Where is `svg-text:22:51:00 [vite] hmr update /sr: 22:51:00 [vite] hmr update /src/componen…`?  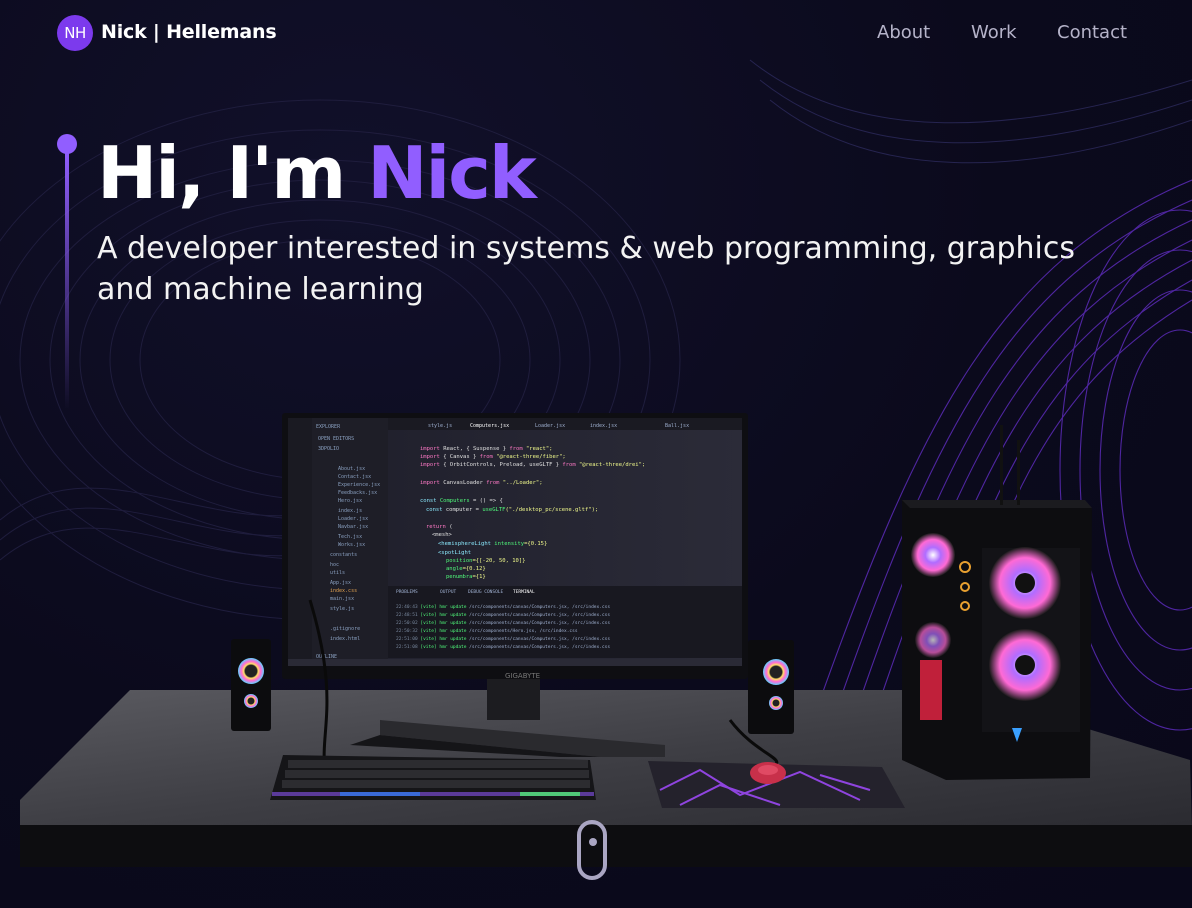
svg-text:22:51:00 [vite] hmr update /sr: 22:51:00 [vite] hmr update /src/componen… is located at coordinates (503, 639).